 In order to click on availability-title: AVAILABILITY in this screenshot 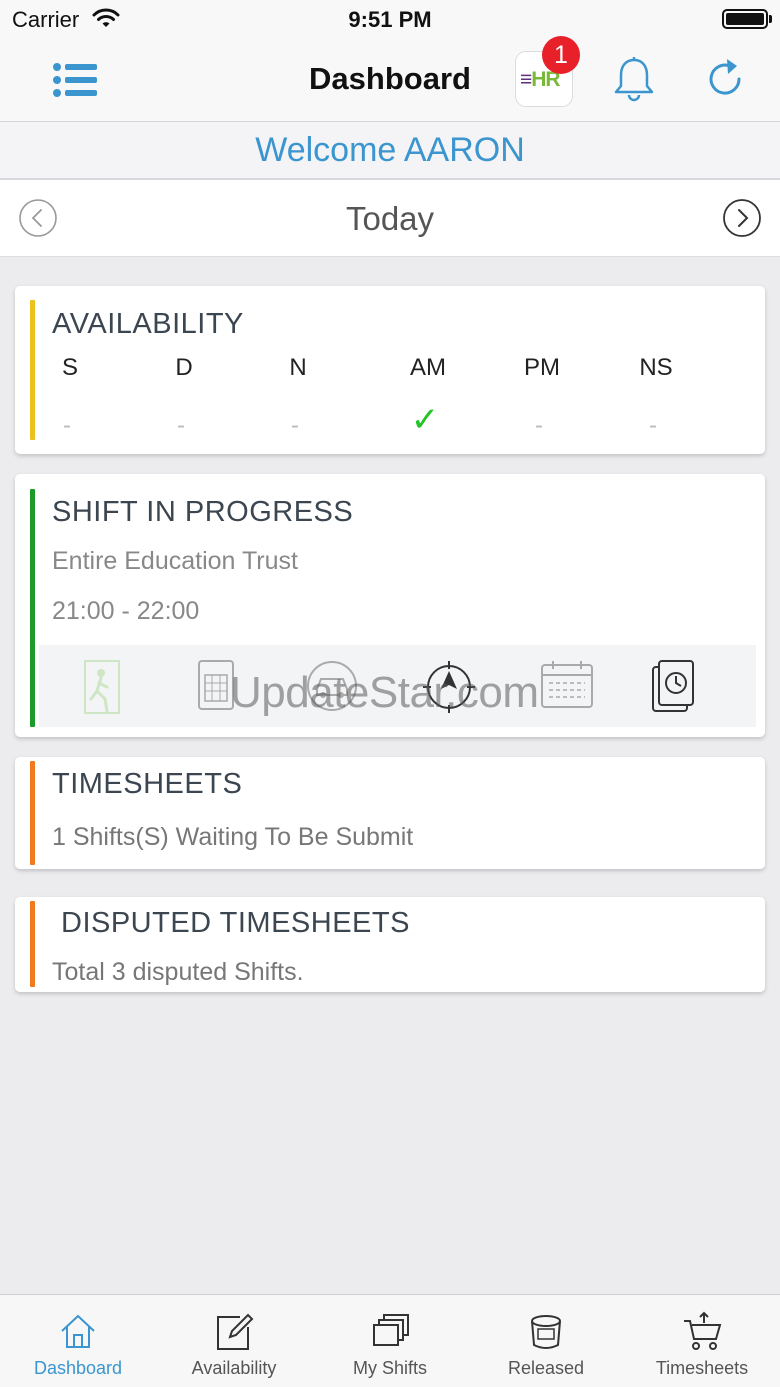, I will do `click(148, 324)`.